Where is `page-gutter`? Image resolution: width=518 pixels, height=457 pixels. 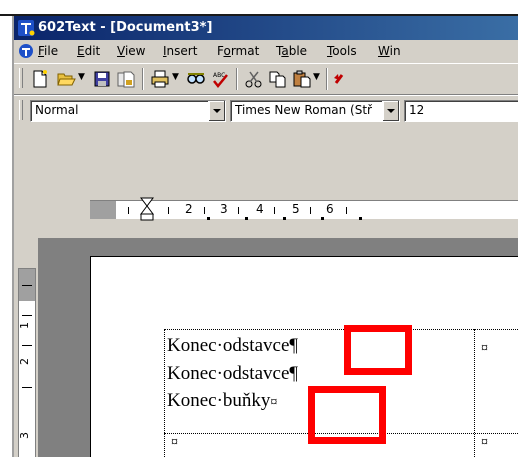 page-gutter is located at coordinates (64, 347).